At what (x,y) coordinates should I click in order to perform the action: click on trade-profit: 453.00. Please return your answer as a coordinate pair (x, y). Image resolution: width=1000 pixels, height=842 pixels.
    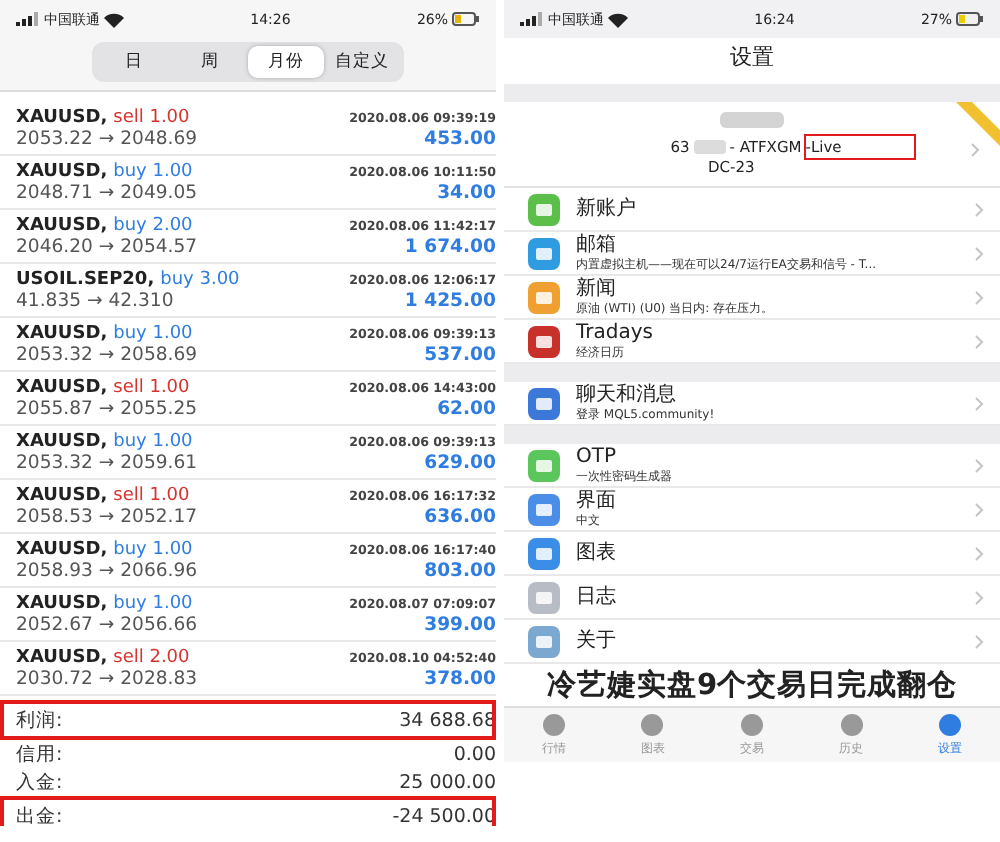
    Looking at the image, I should click on (460, 139).